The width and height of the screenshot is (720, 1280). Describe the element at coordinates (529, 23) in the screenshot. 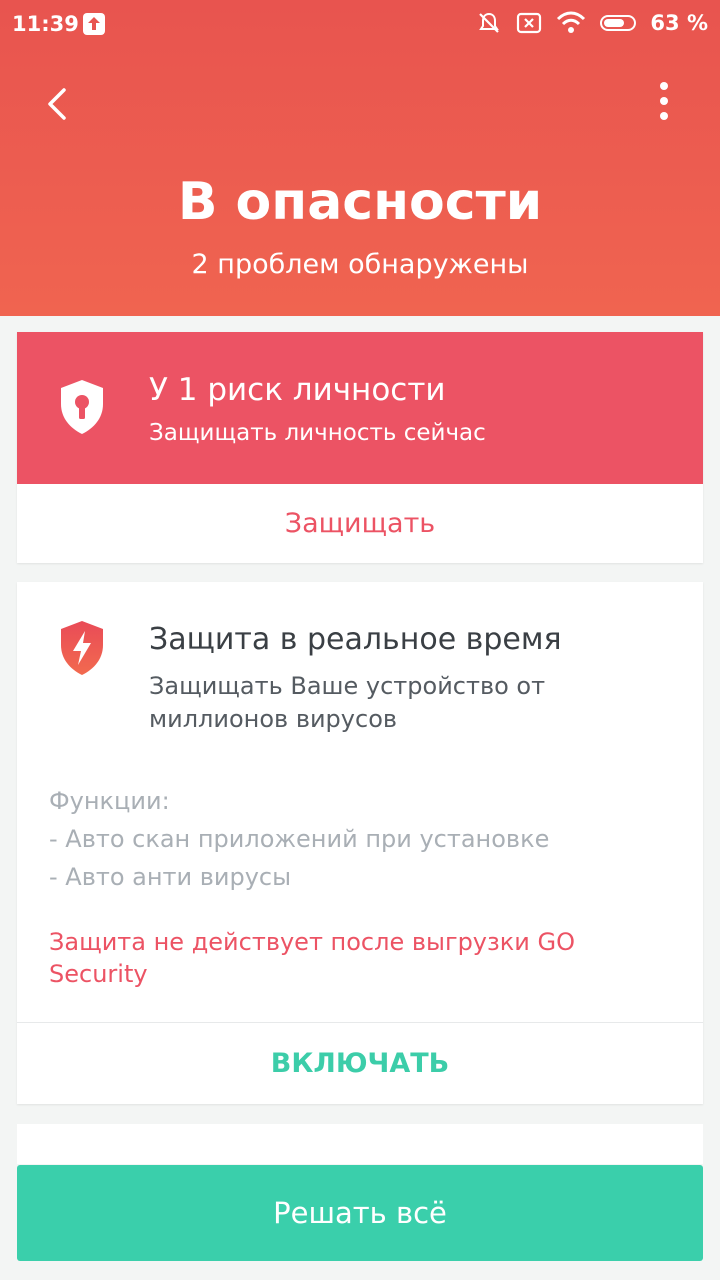

I see `sim-icon` at that location.